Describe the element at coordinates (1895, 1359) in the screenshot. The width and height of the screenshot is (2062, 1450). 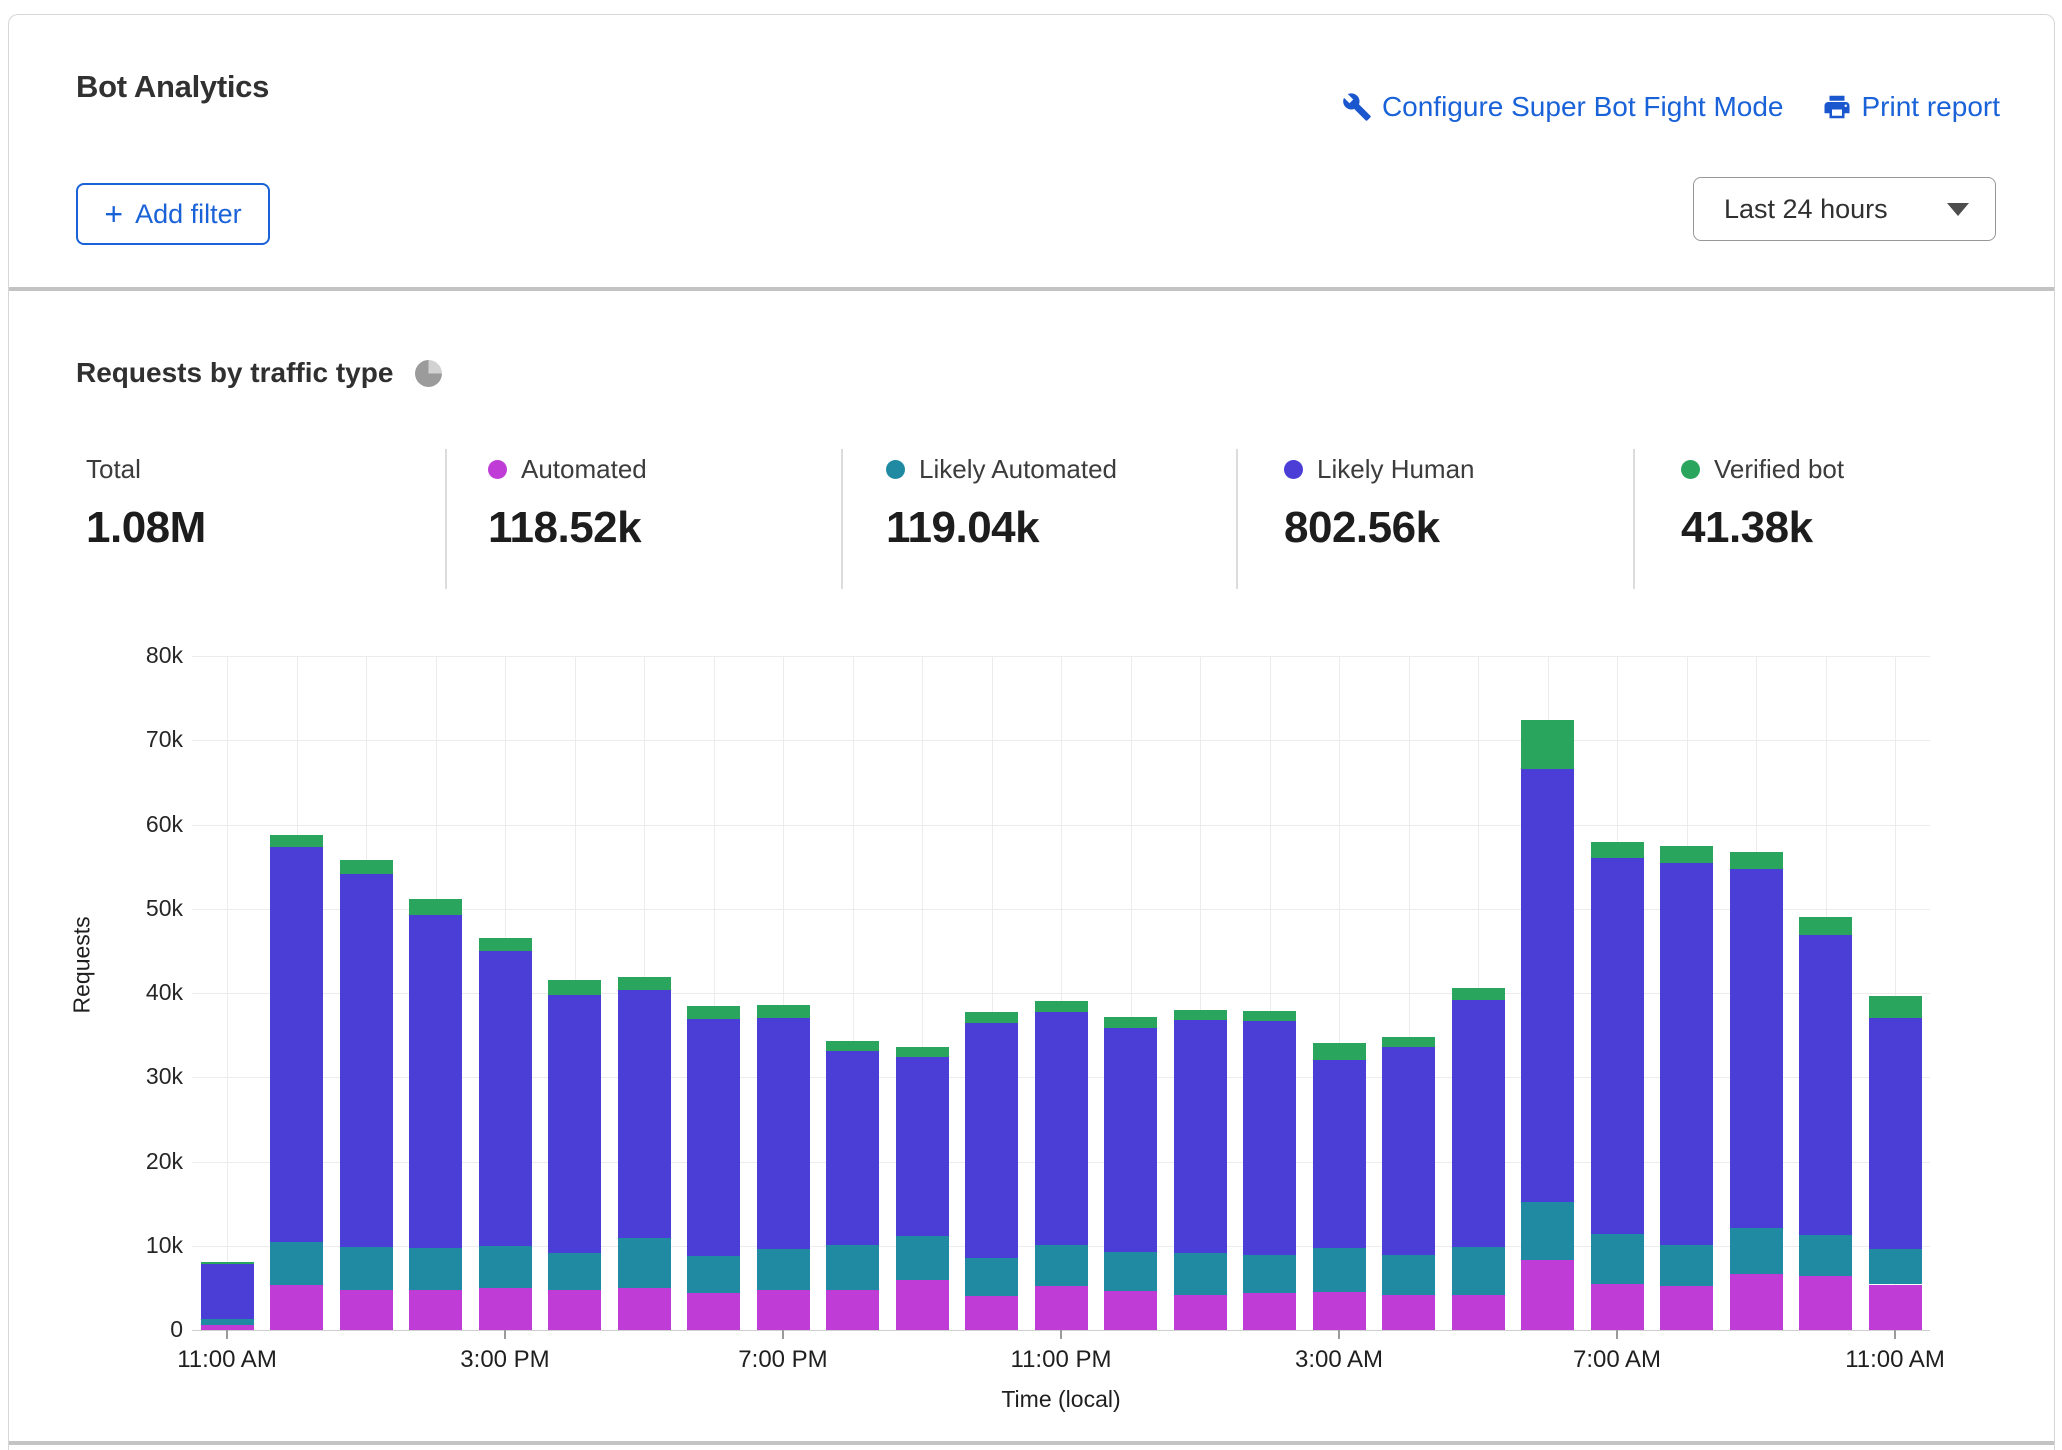
I see `x-tick-label: 11:00 AM` at that location.